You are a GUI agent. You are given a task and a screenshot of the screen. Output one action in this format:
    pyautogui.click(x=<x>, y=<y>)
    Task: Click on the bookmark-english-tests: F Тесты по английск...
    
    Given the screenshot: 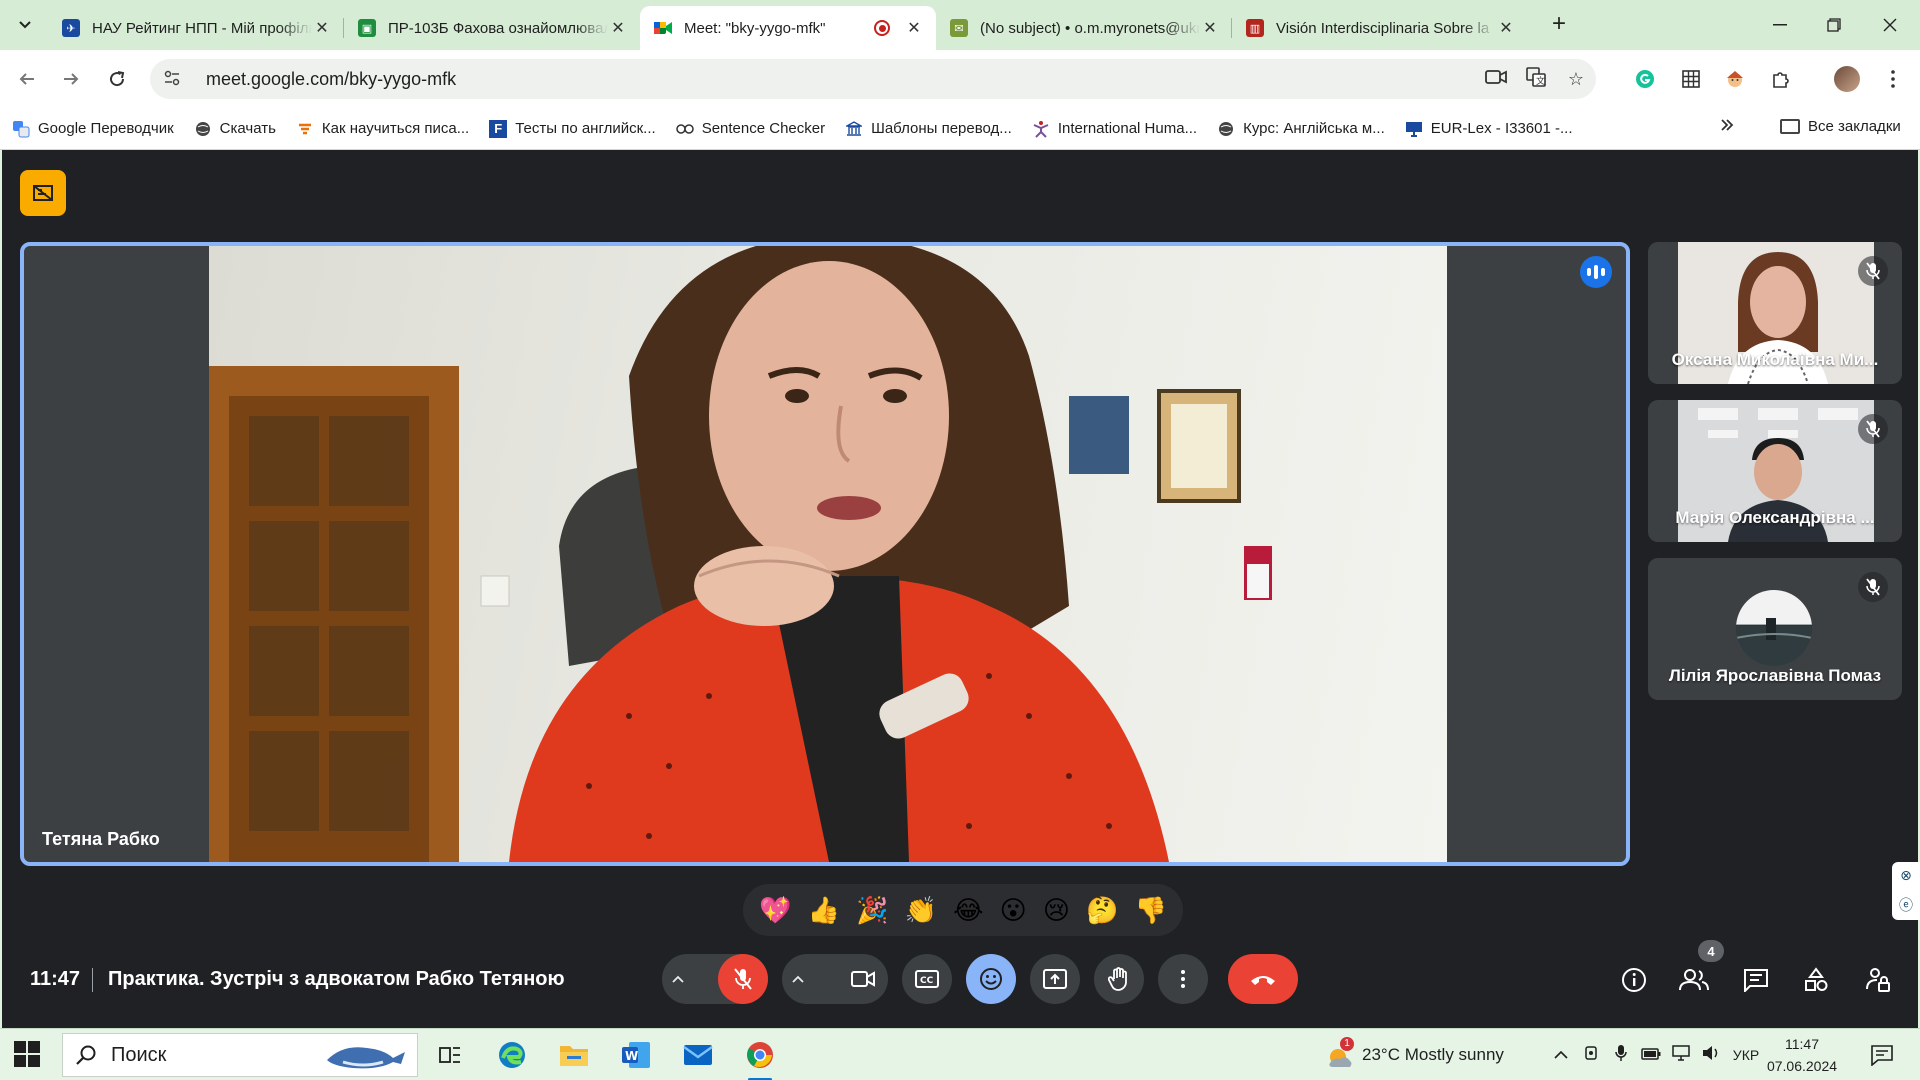 What is the action you would take?
    pyautogui.click(x=572, y=128)
    